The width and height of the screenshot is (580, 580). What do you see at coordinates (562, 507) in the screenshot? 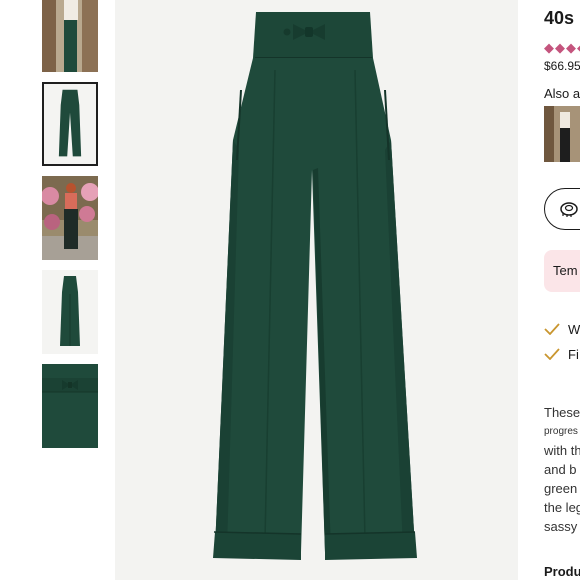
I see `description-line: the leg` at bounding box center [562, 507].